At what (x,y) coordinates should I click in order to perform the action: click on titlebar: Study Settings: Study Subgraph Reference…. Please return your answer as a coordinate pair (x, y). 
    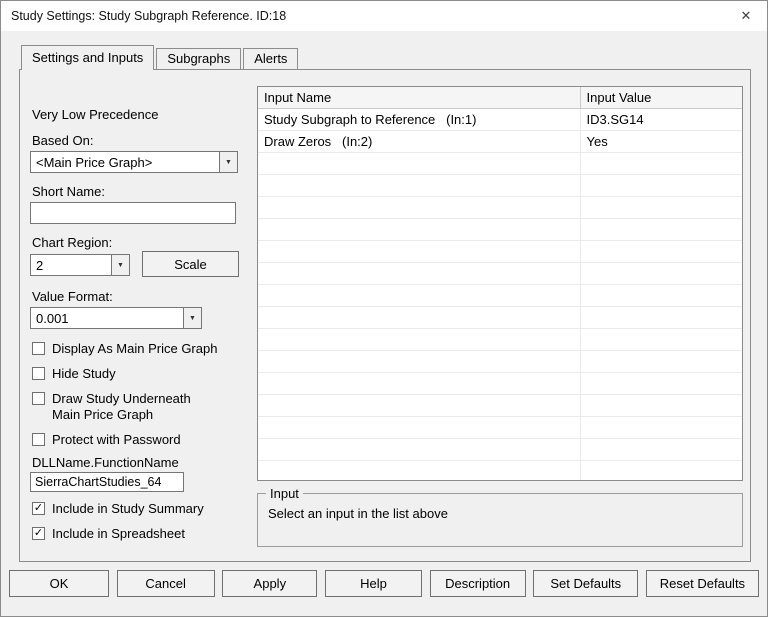
    Looking at the image, I should click on (384, 16).